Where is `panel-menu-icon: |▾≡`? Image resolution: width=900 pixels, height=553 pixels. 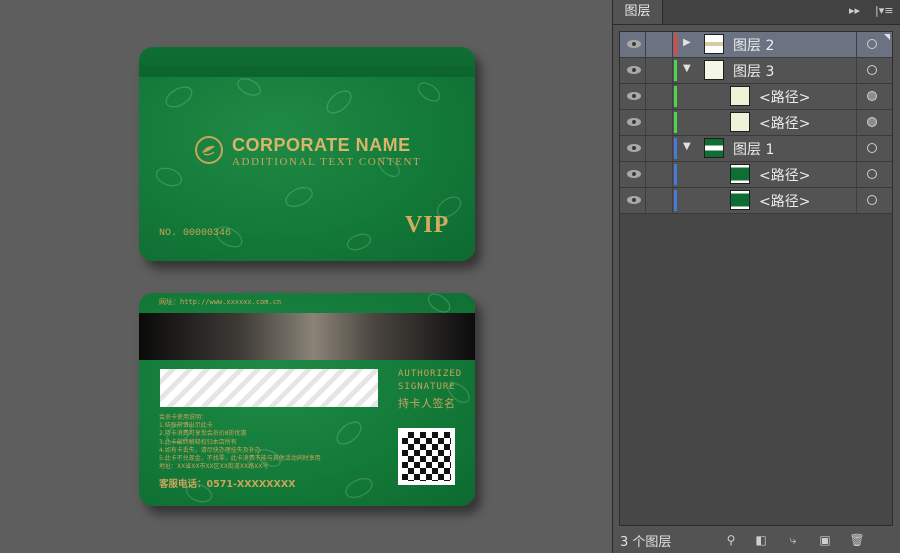 panel-menu-icon: |▾≡ is located at coordinates (884, 10).